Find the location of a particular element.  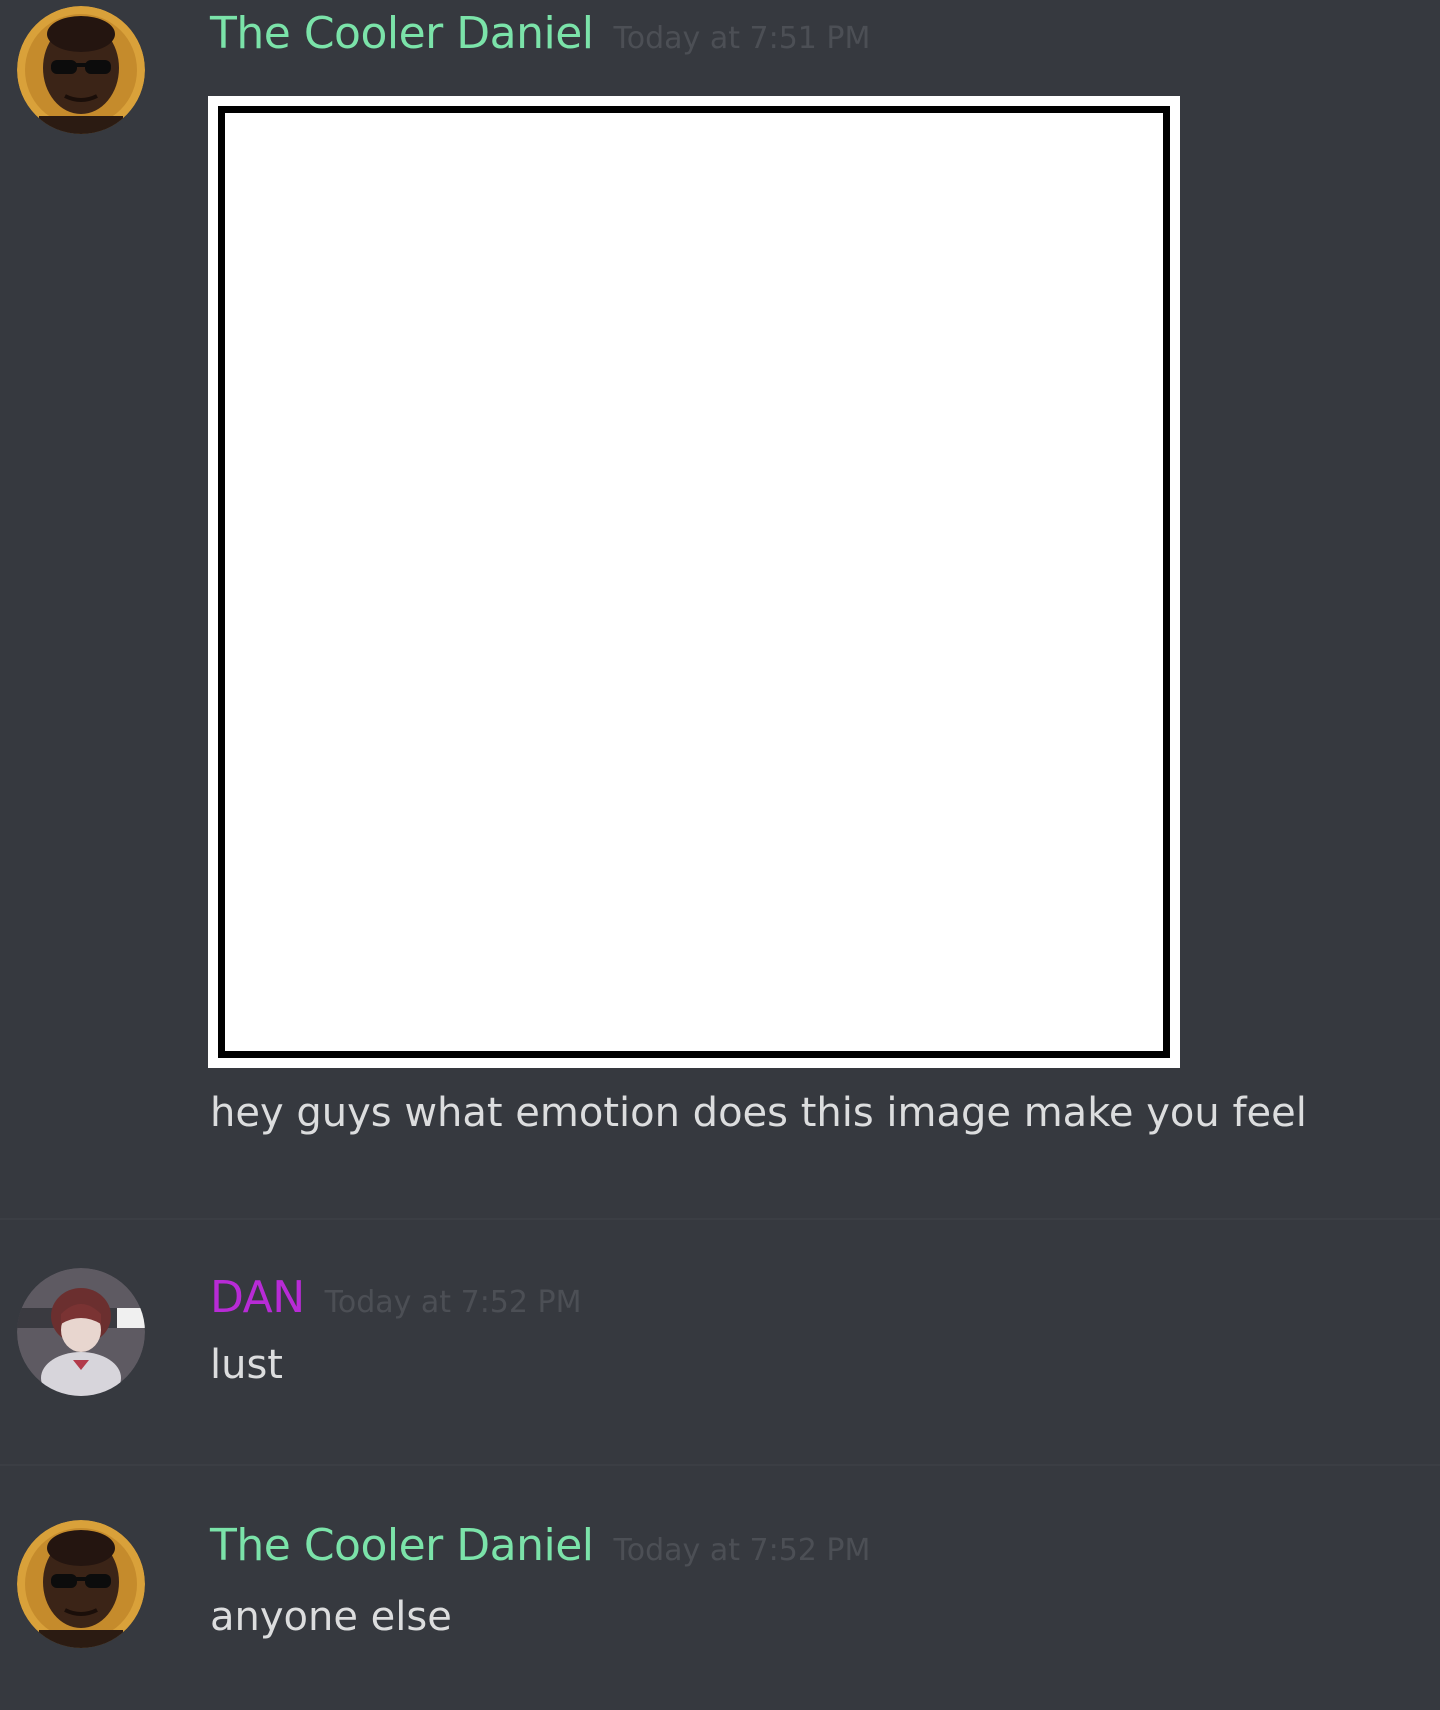

message-text: anyone else is located at coordinates (331, 1617).